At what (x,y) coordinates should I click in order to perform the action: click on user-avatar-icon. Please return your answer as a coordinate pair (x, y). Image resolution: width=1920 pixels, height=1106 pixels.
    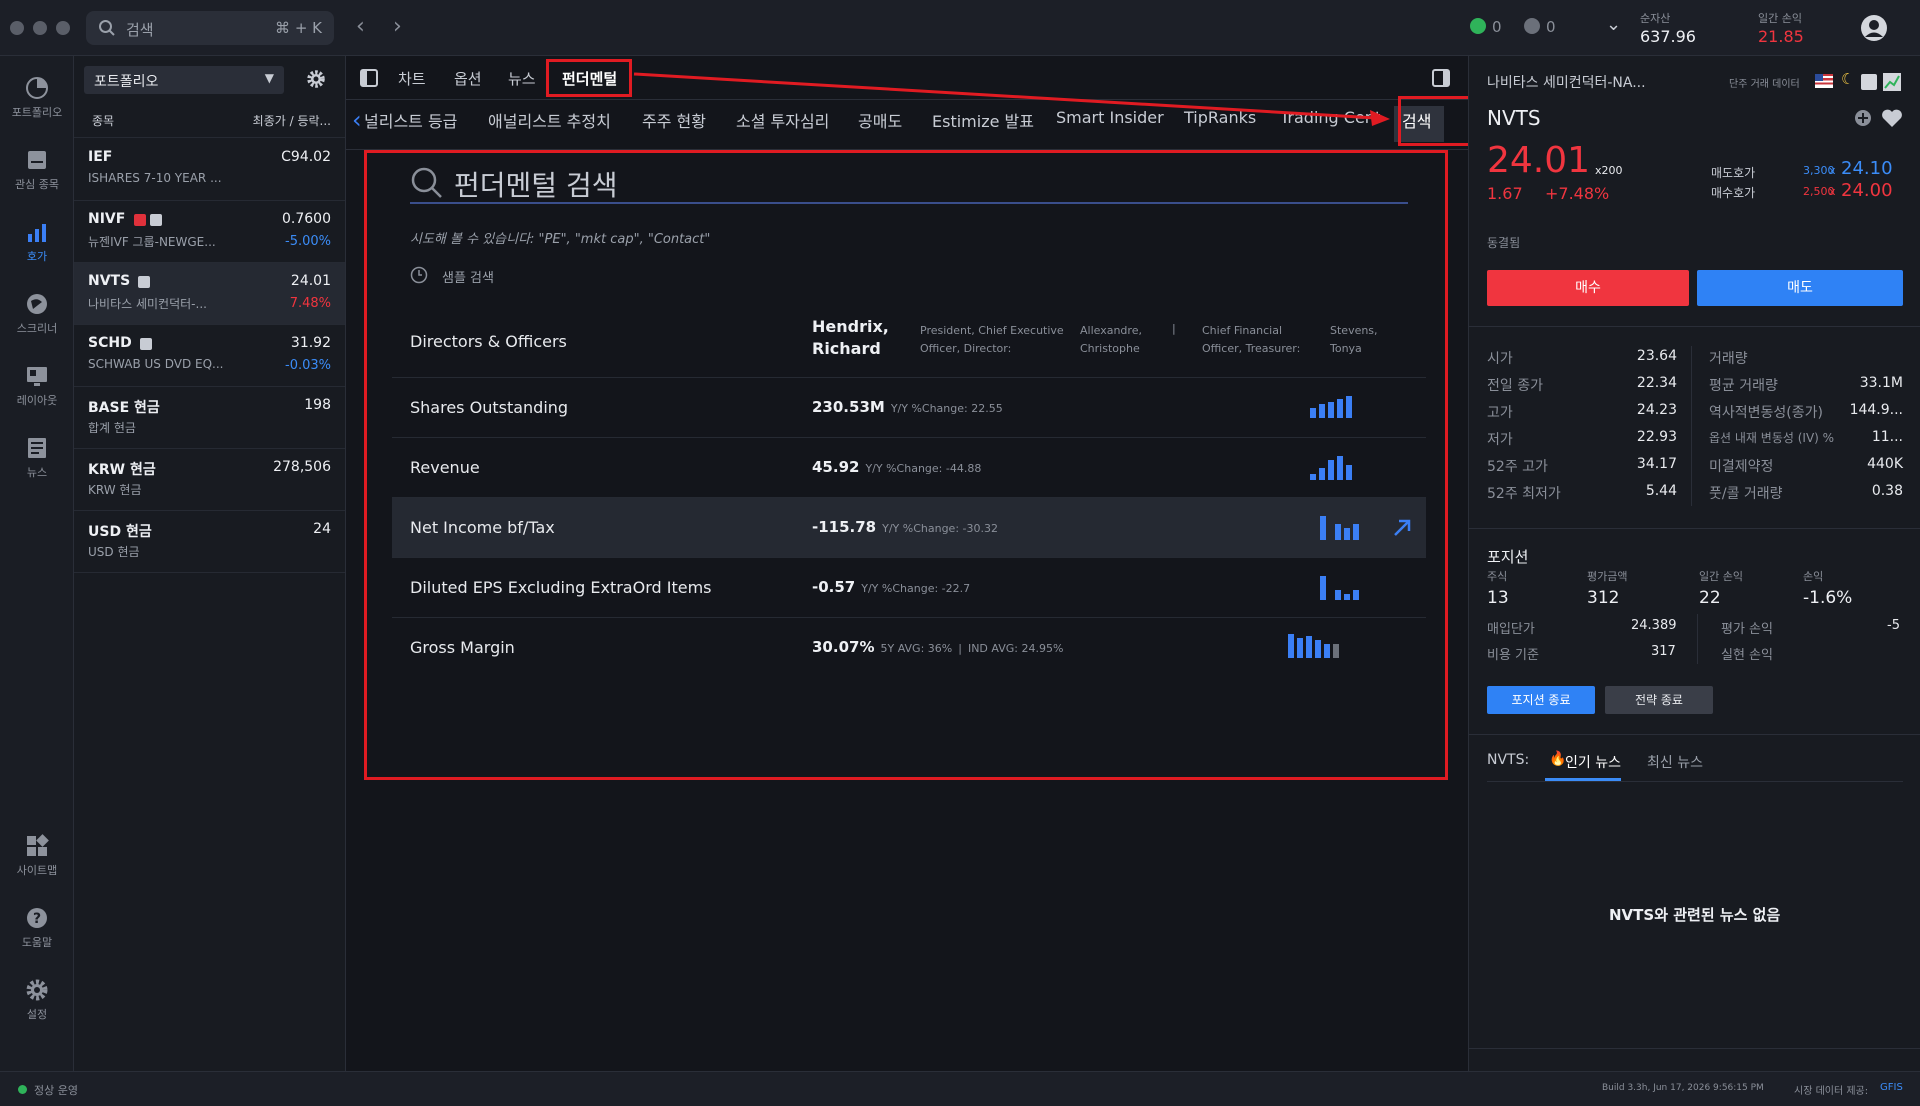
    Looking at the image, I should click on (1874, 28).